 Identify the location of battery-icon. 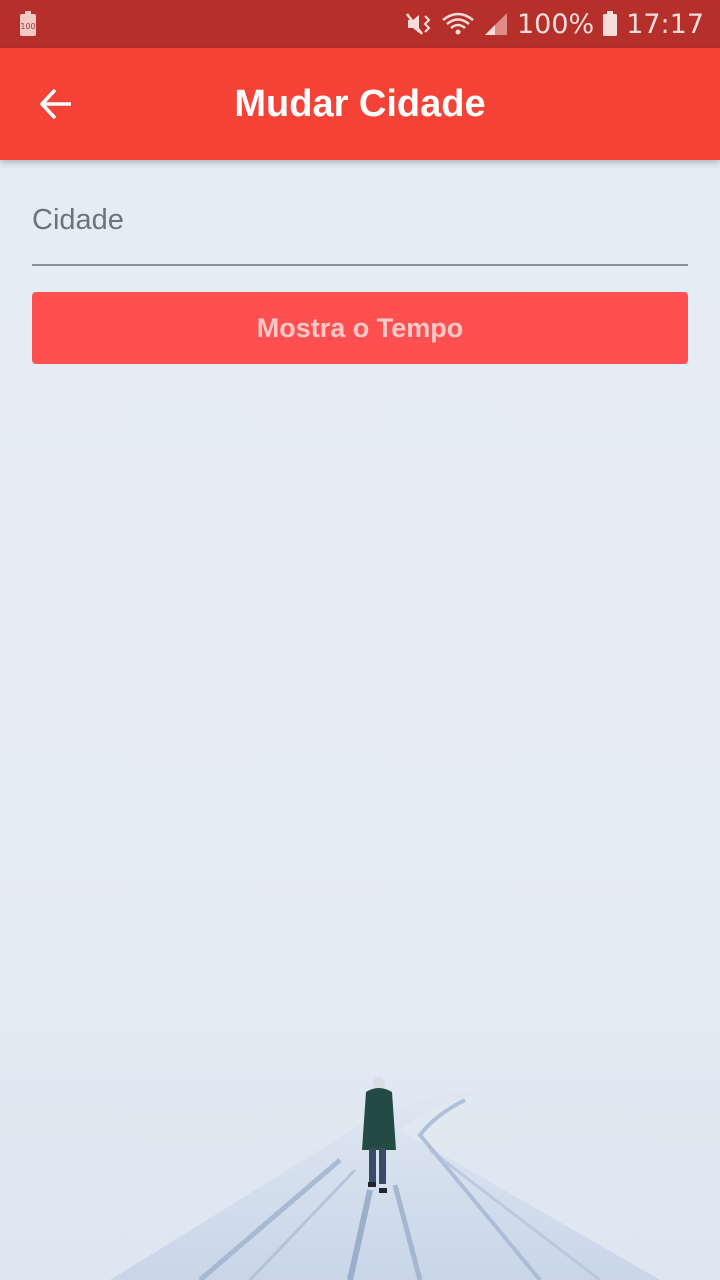
(610, 23).